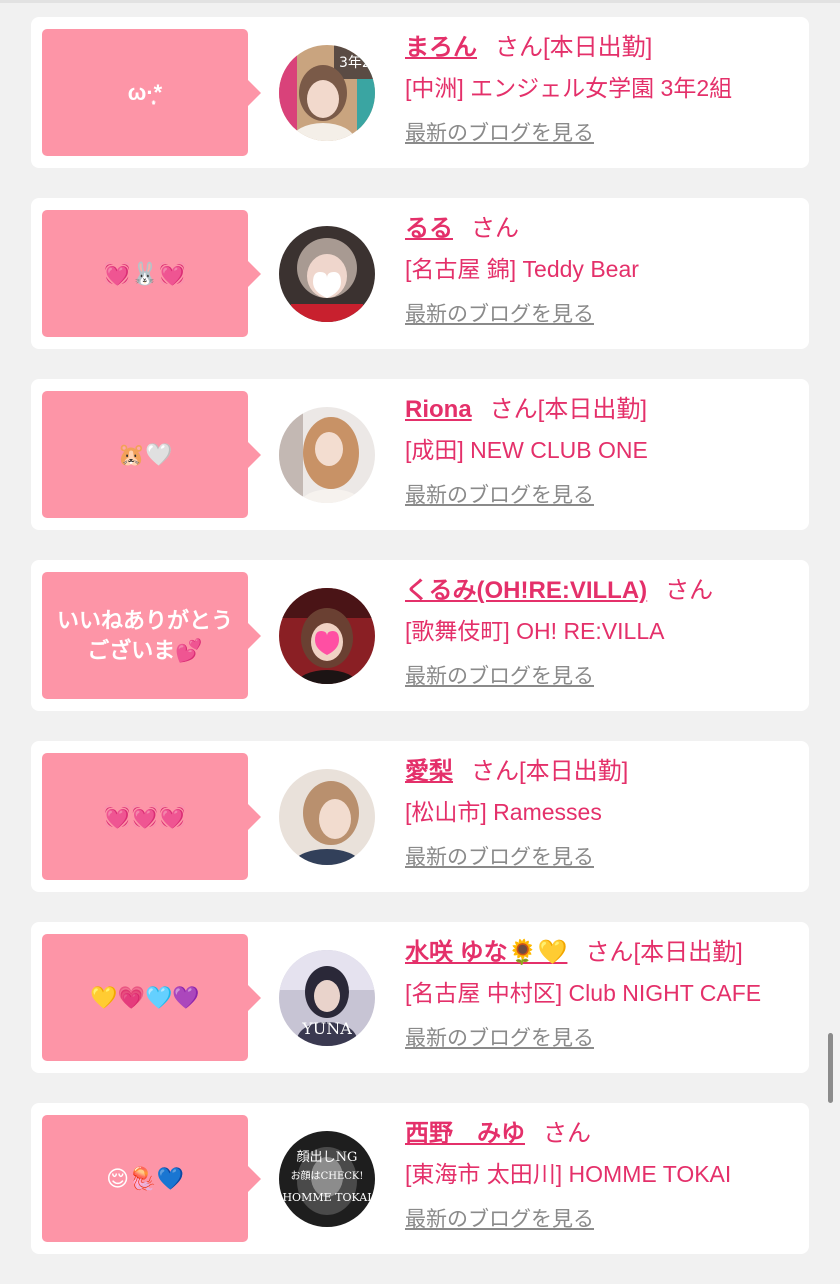 This screenshot has height=1284, width=840. I want to click on shop-name: [東海市 太田川] HOMME TOKAI, so click(568, 1174).